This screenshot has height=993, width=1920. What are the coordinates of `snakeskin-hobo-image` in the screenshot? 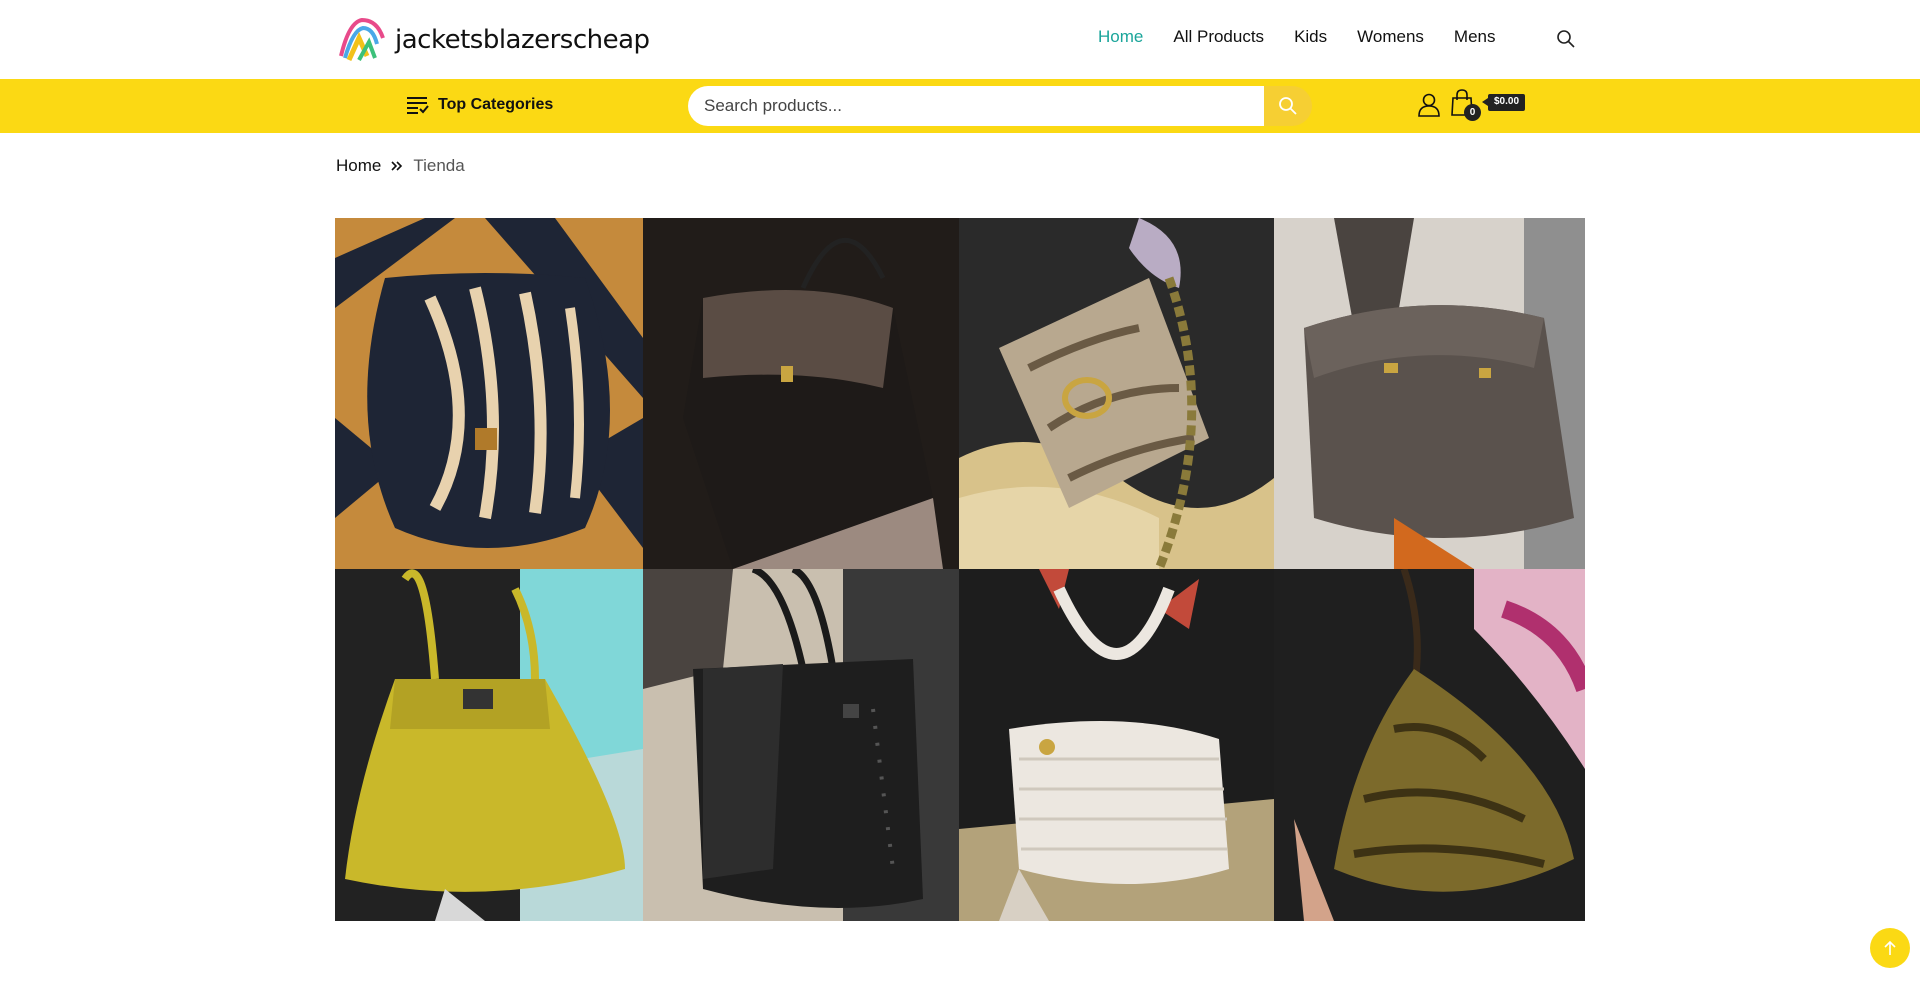 It's located at (1429, 745).